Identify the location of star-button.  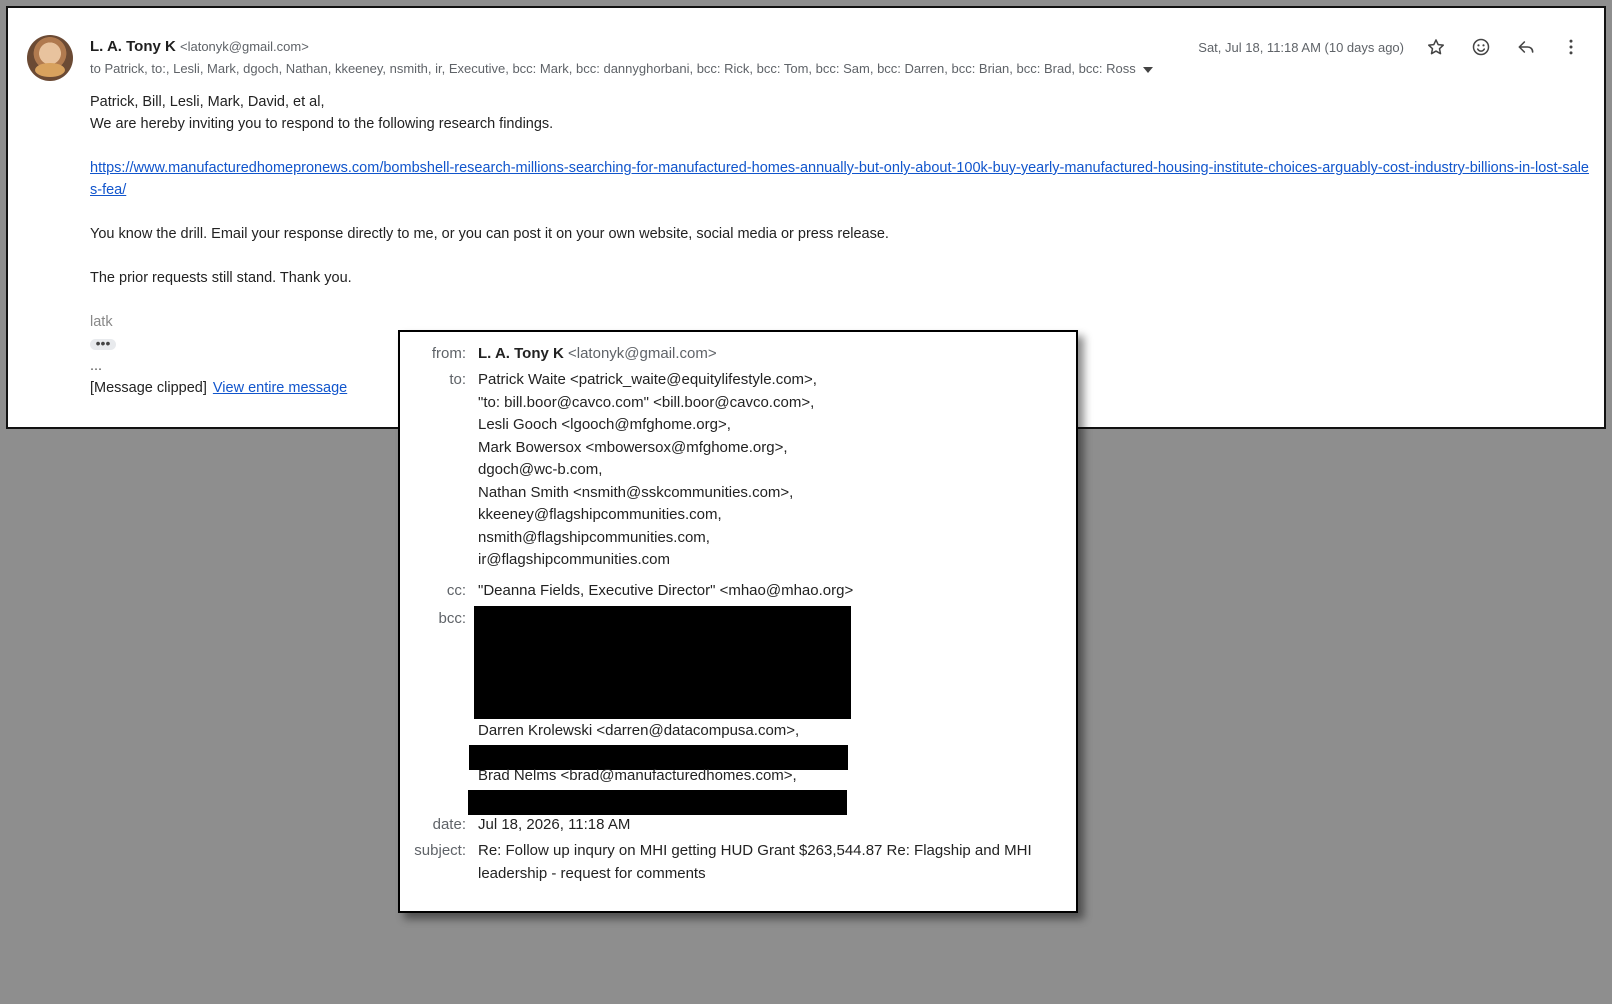
(1436, 47).